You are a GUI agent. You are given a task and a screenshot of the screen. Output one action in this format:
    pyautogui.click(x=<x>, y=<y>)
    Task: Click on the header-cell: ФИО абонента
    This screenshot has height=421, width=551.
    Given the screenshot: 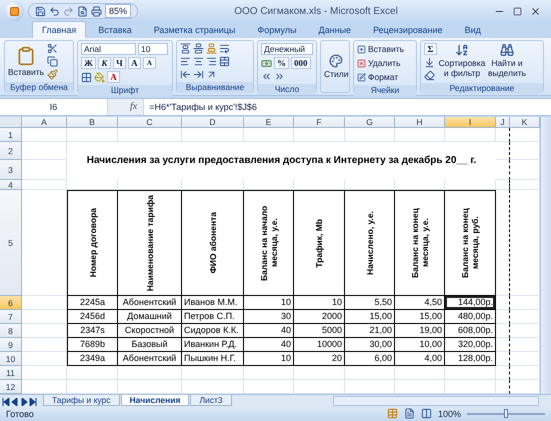 What is the action you would take?
    pyautogui.click(x=213, y=243)
    